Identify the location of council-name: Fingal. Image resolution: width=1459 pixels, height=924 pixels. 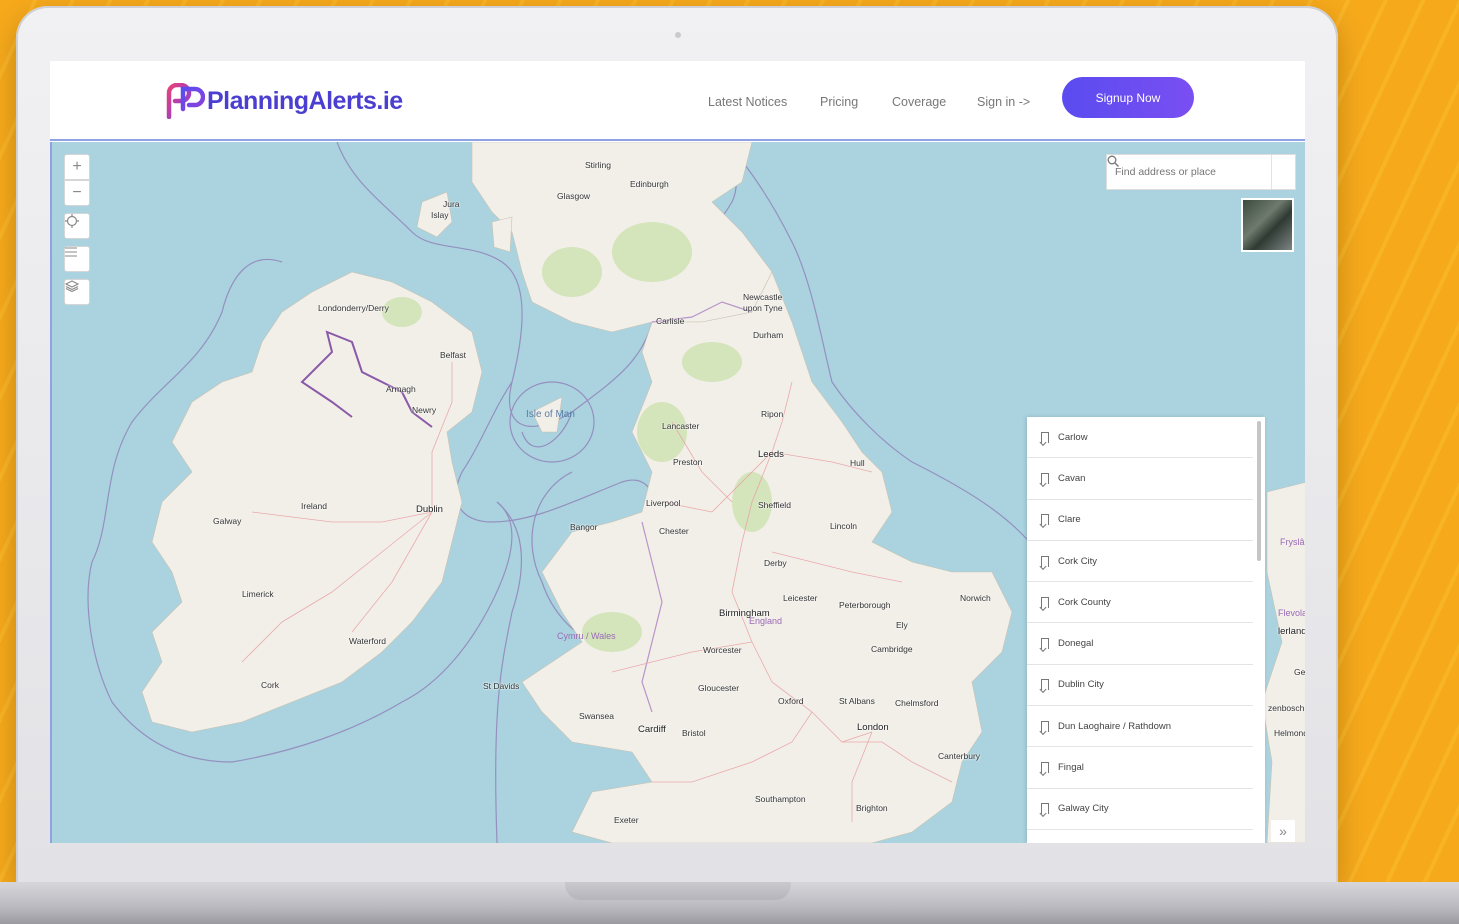
(1071, 768).